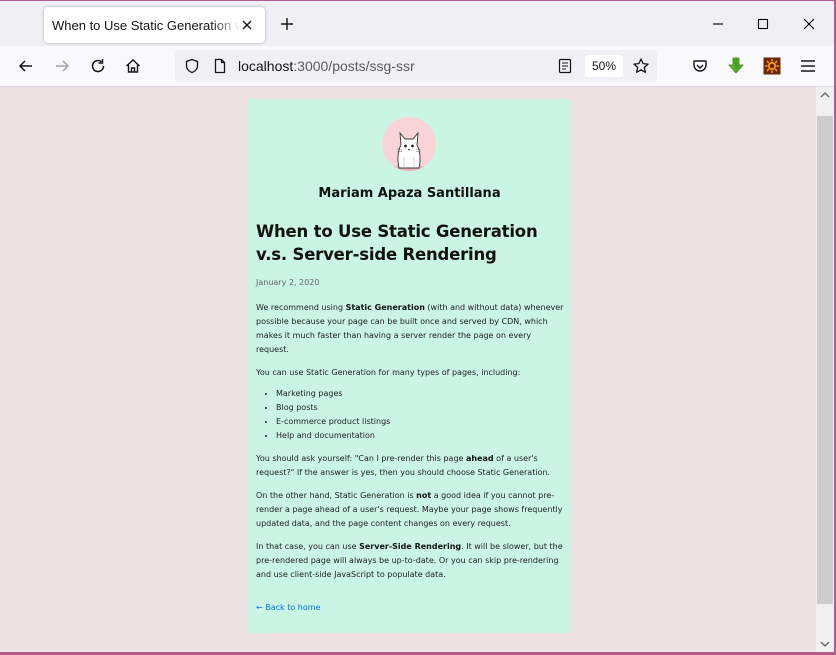 The height and width of the screenshot is (655, 836). What do you see at coordinates (736, 66) in the screenshot?
I see `download-arrow-icon` at bounding box center [736, 66].